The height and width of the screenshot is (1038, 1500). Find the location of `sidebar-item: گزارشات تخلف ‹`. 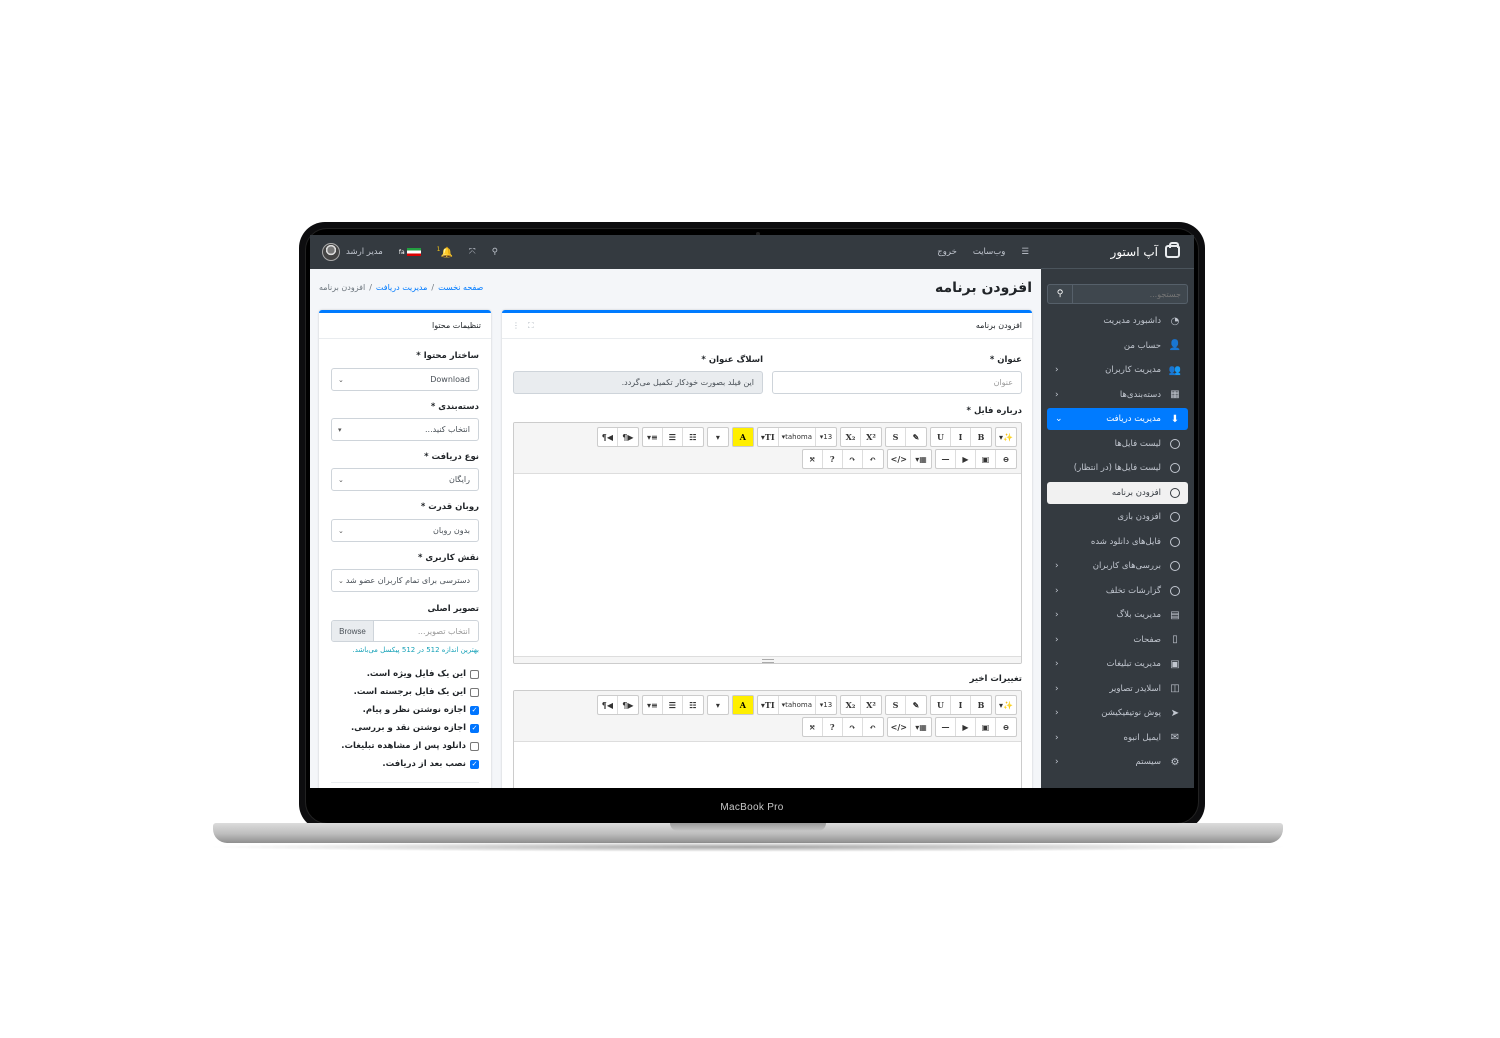

sidebar-item: گزارشات تخلف ‹ is located at coordinates (1117, 591).